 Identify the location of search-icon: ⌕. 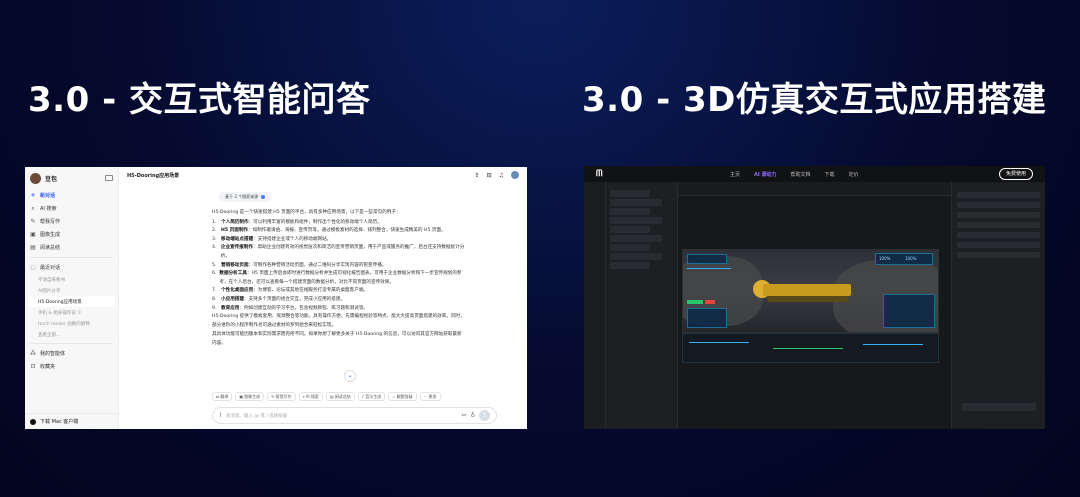
(33, 208).